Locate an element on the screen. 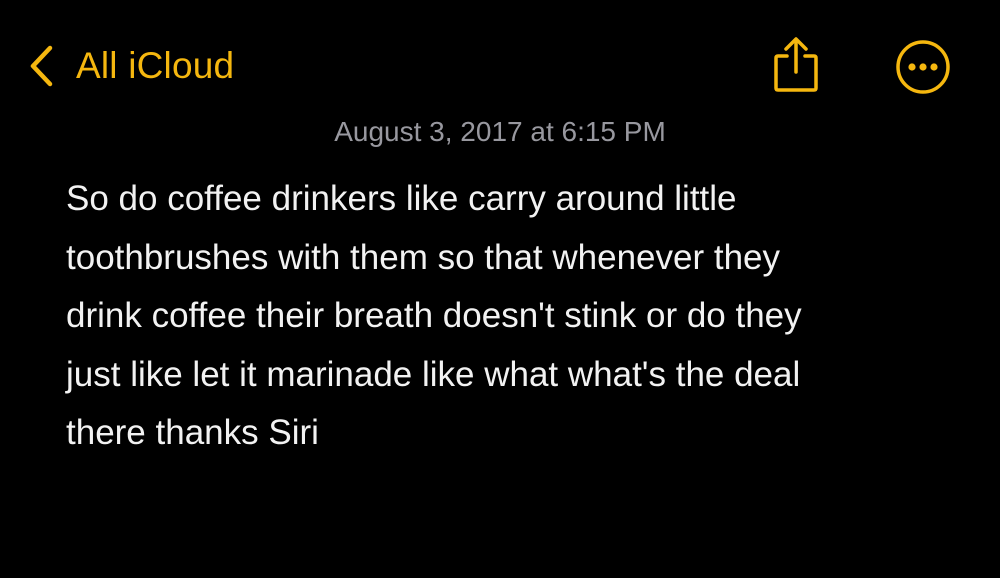  share-button is located at coordinates (796, 64).